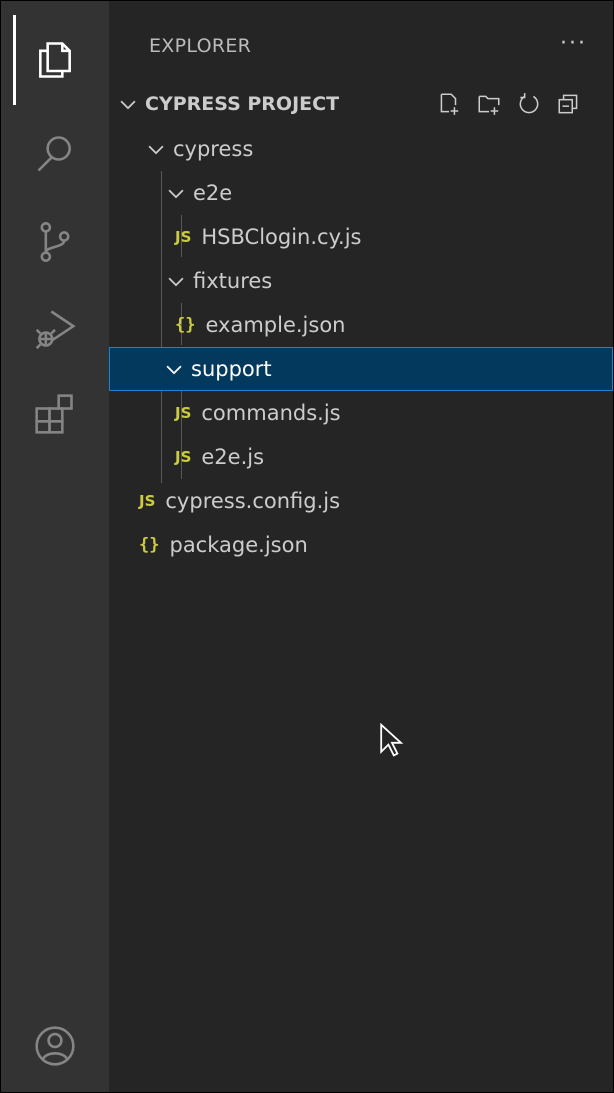 This screenshot has width=614, height=1093. Describe the element at coordinates (275, 325) in the screenshot. I see `file-label: example.json` at that location.